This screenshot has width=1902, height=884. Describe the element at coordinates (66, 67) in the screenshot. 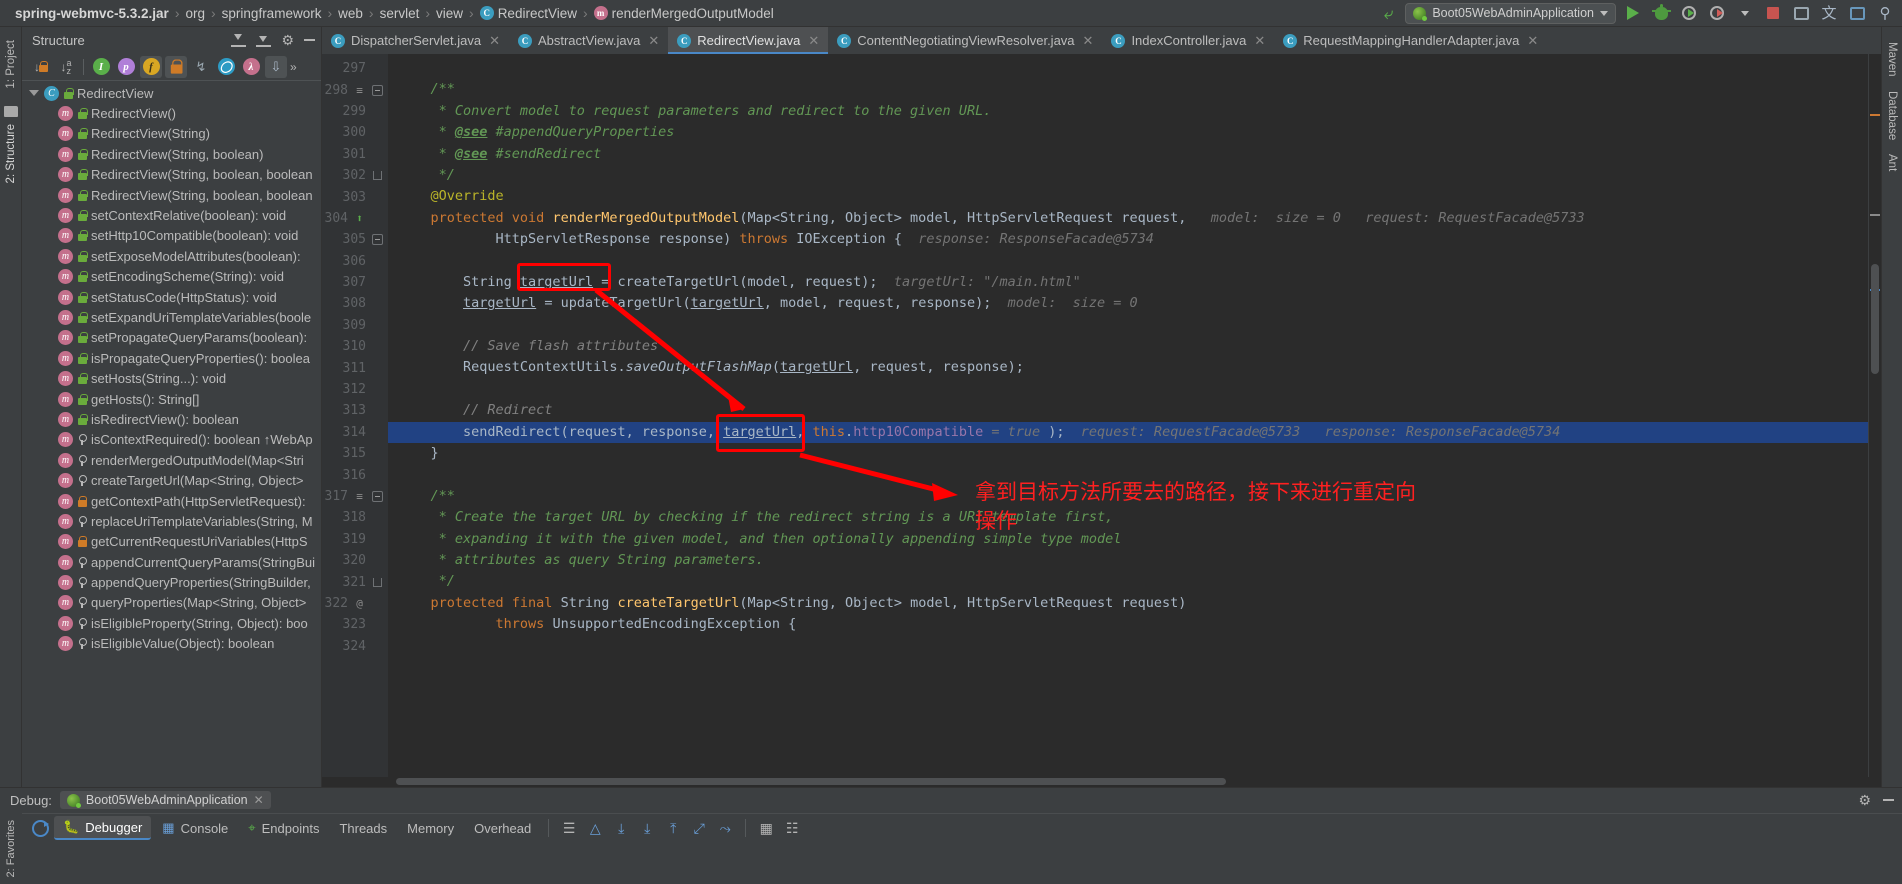

I see `sort-alphabetically-icon: ↓ a z` at that location.